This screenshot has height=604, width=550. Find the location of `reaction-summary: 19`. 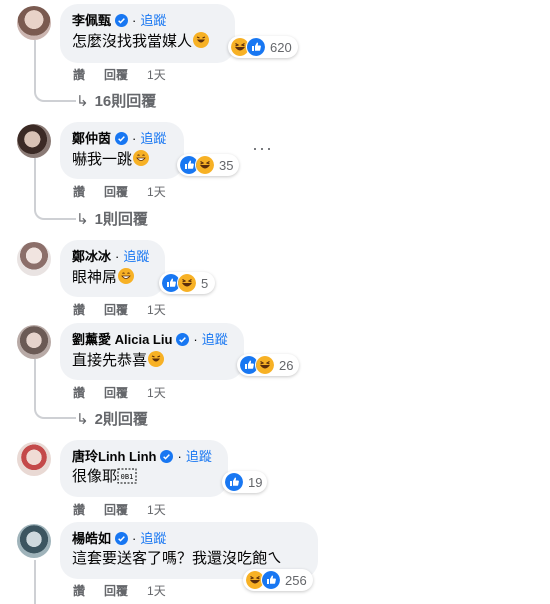

reaction-summary: 19 is located at coordinates (244, 482).